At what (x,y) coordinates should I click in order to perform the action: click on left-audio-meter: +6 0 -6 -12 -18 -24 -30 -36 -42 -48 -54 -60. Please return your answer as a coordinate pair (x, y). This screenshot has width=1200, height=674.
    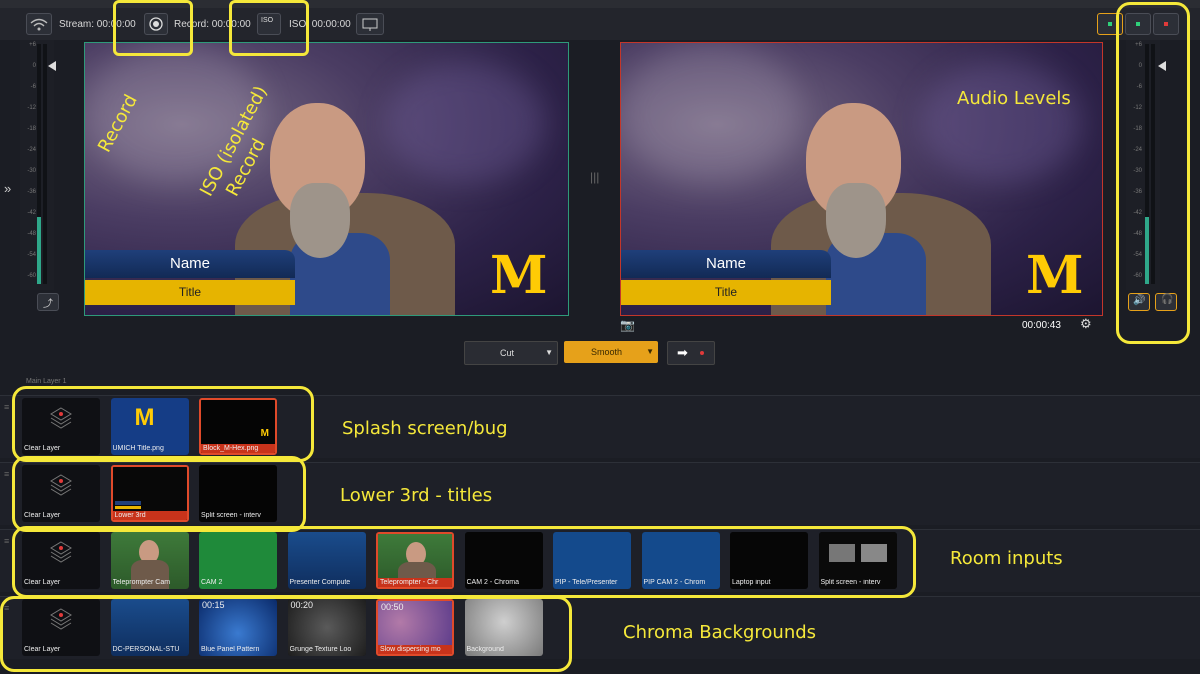
    Looking at the image, I should click on (37, 165).